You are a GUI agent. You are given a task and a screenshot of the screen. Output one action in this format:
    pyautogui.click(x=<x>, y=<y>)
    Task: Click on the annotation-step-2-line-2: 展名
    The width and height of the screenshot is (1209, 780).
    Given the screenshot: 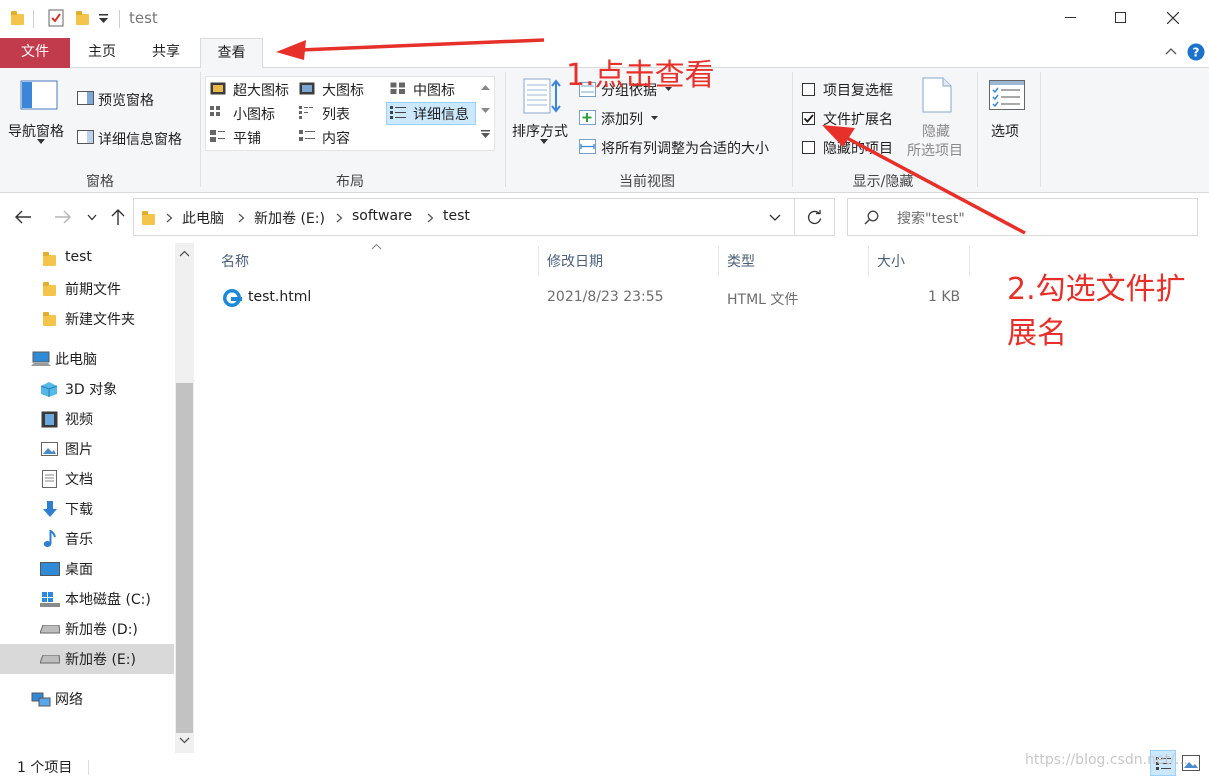 What is the action you would take?
    pyautogui.click(x=1037, y=333)
    